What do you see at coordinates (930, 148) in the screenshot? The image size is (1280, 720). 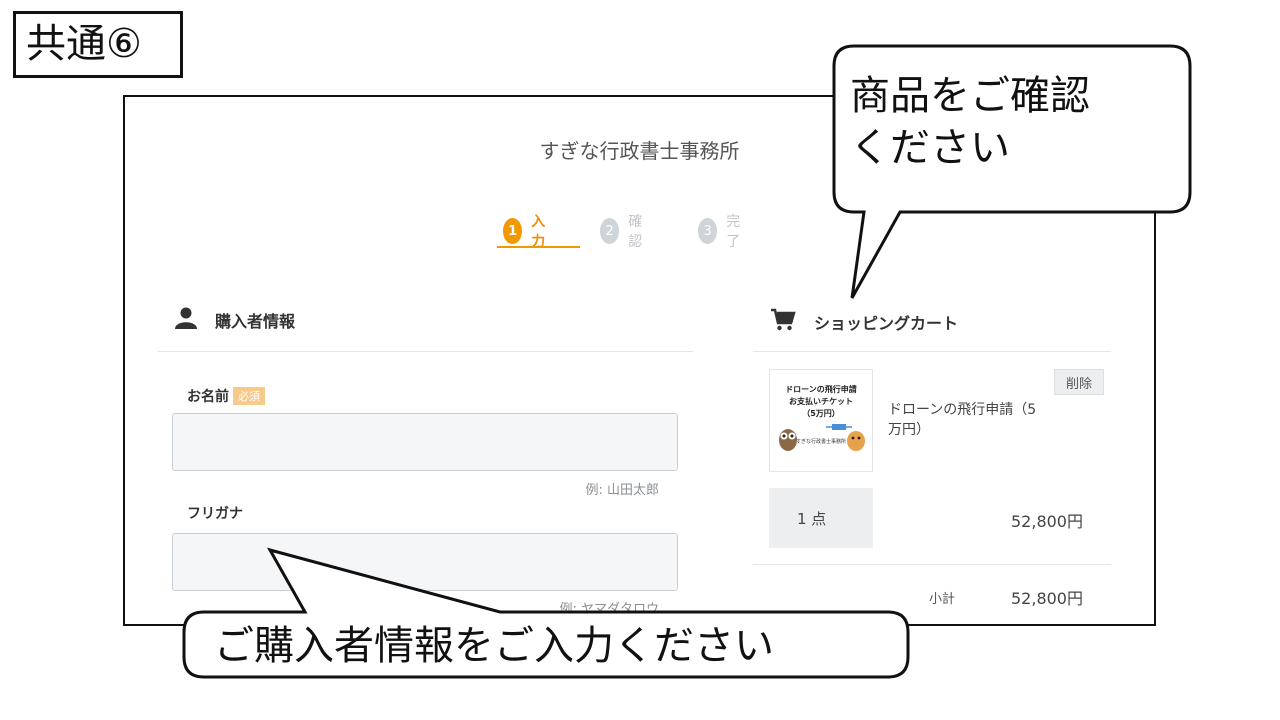 I see `callout-line: ください` at bounding box center [930, 148].